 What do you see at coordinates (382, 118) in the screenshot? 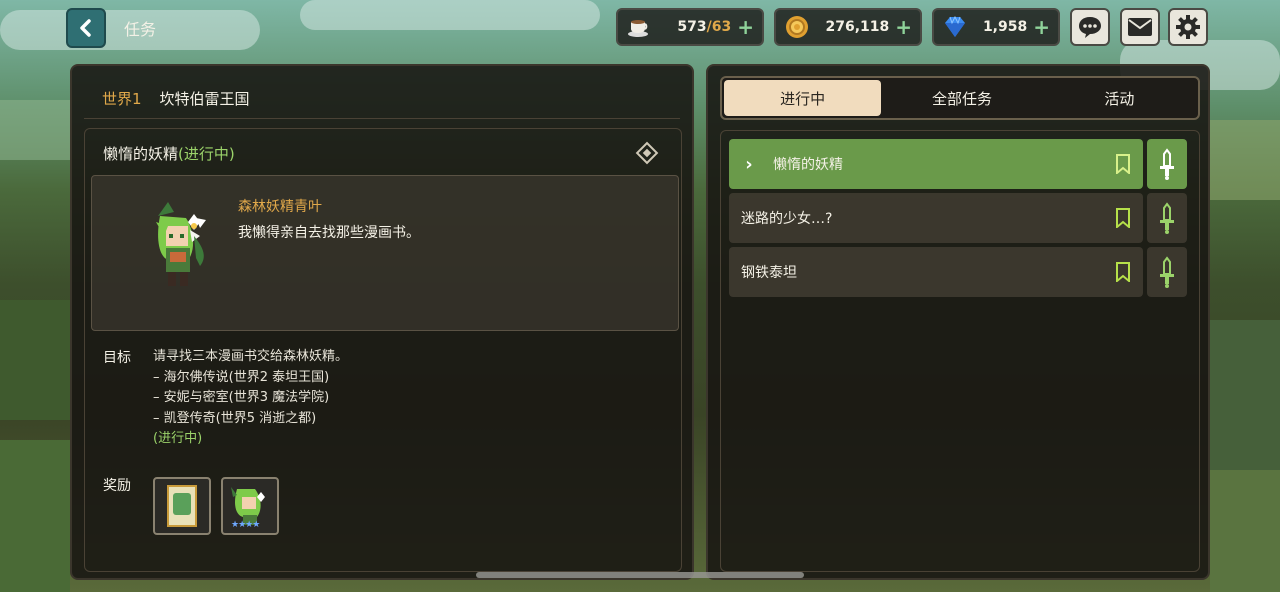
I see `divider` at bounding box center [382, 118].